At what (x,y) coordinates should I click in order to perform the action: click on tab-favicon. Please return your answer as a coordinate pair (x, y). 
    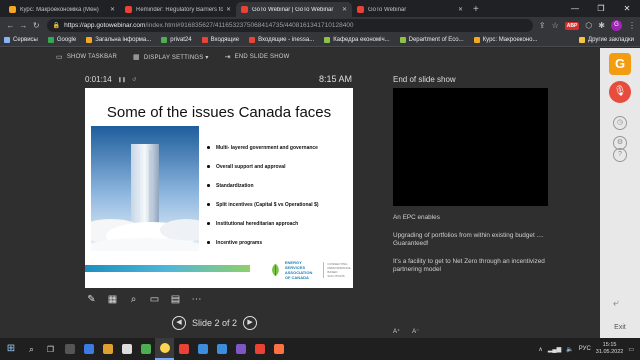
    Looking at the image, I should click on (360, 9).